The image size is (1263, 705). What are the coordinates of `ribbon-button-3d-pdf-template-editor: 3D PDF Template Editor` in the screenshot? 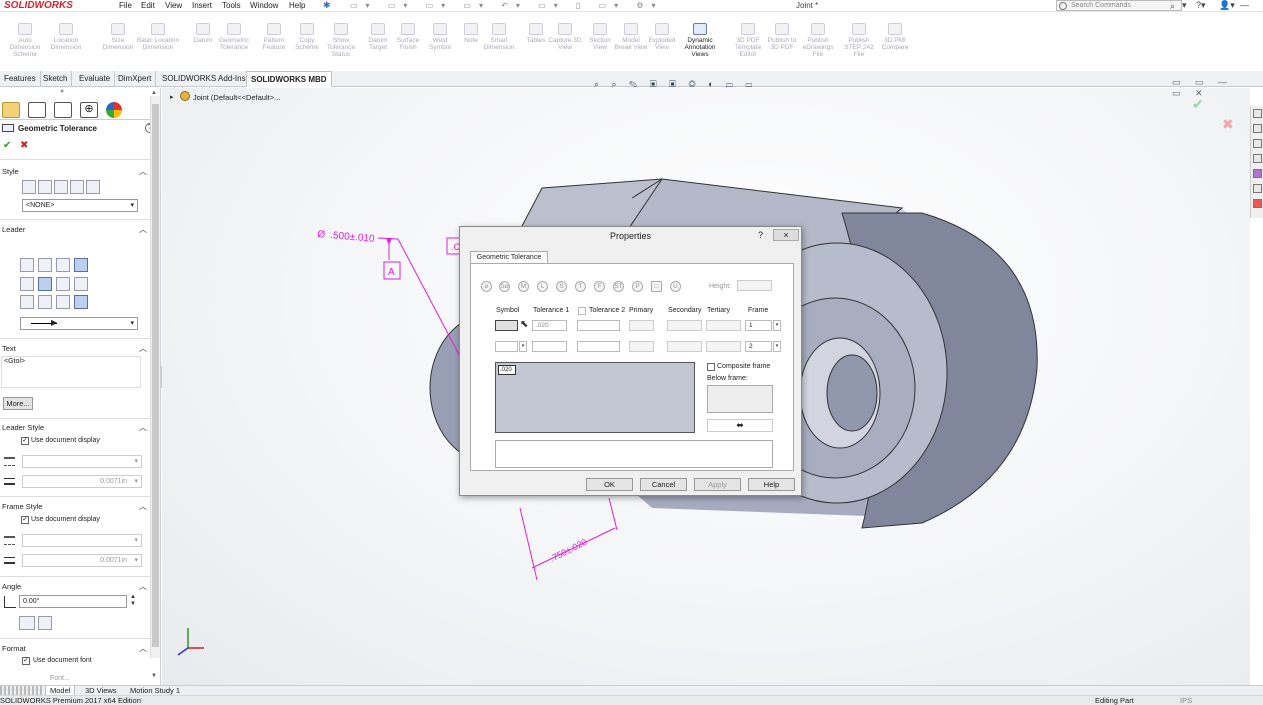 It's located at (748, 35).